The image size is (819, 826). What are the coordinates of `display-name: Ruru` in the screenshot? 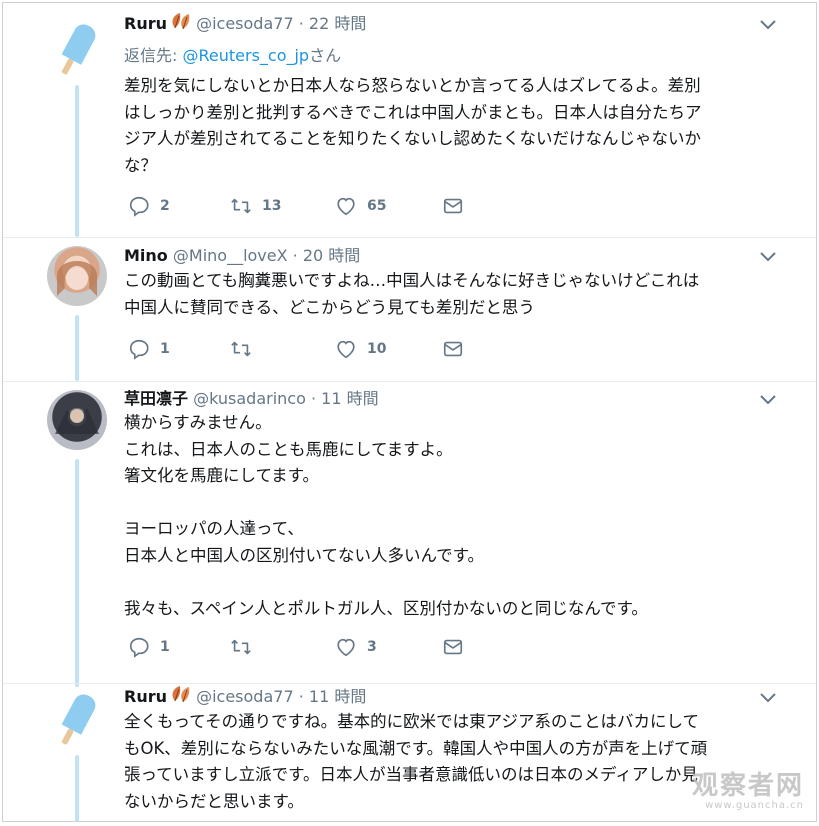 It's located at (145, 696).